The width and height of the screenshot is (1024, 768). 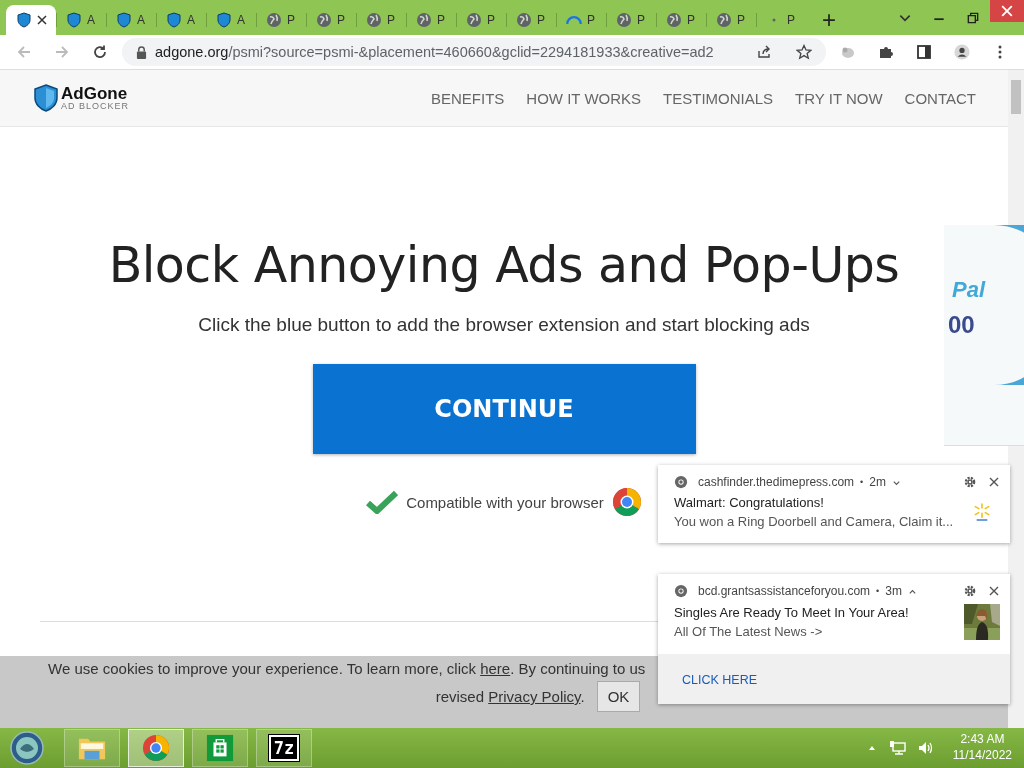 I want to click on ok-button: OK, so click(x=618, y=696).